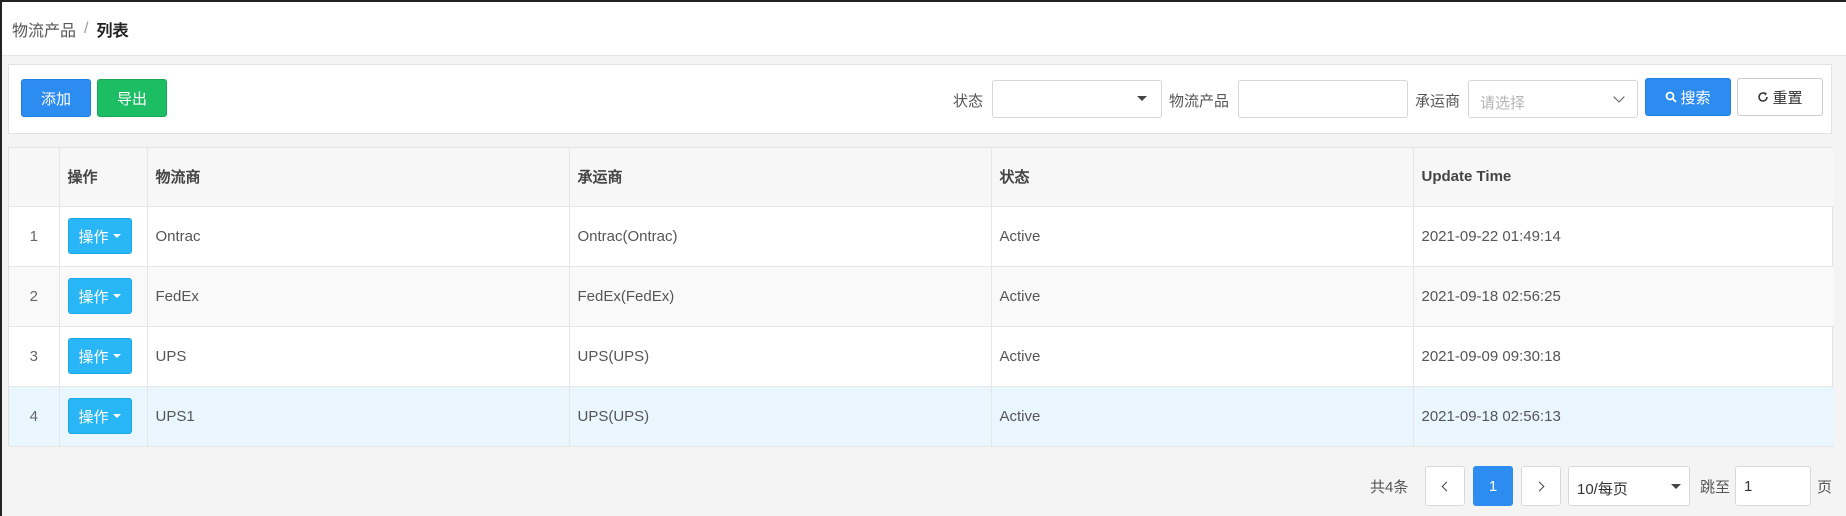 Image resolution: width=1846 pixels, height=516 pixels. What do you see at coordinates (1623, 236) in the screenshot?
I see `row-update-time: 2021-09-22 01:49:14` at bounding box center [1623, 236].